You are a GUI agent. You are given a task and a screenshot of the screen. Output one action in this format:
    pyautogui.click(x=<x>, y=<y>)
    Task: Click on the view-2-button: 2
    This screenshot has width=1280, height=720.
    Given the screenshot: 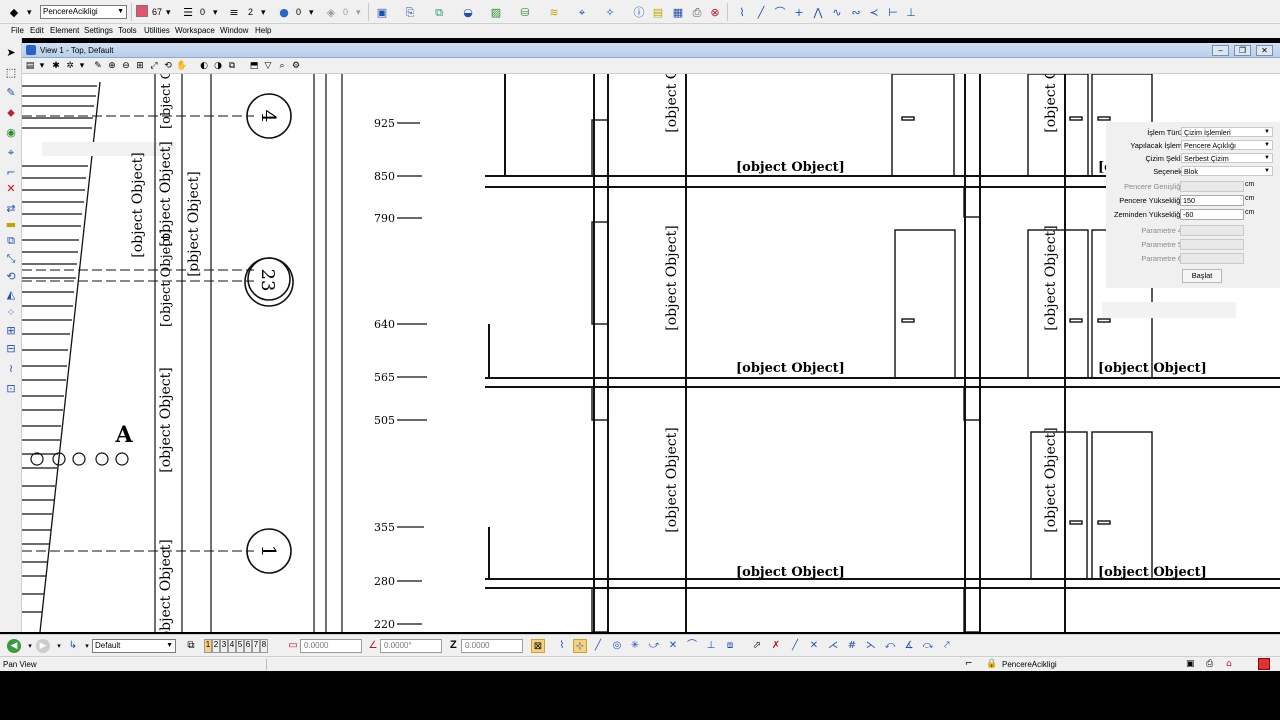 What is the action you would take?
    pyautogui.click(x=216, y=646)
    